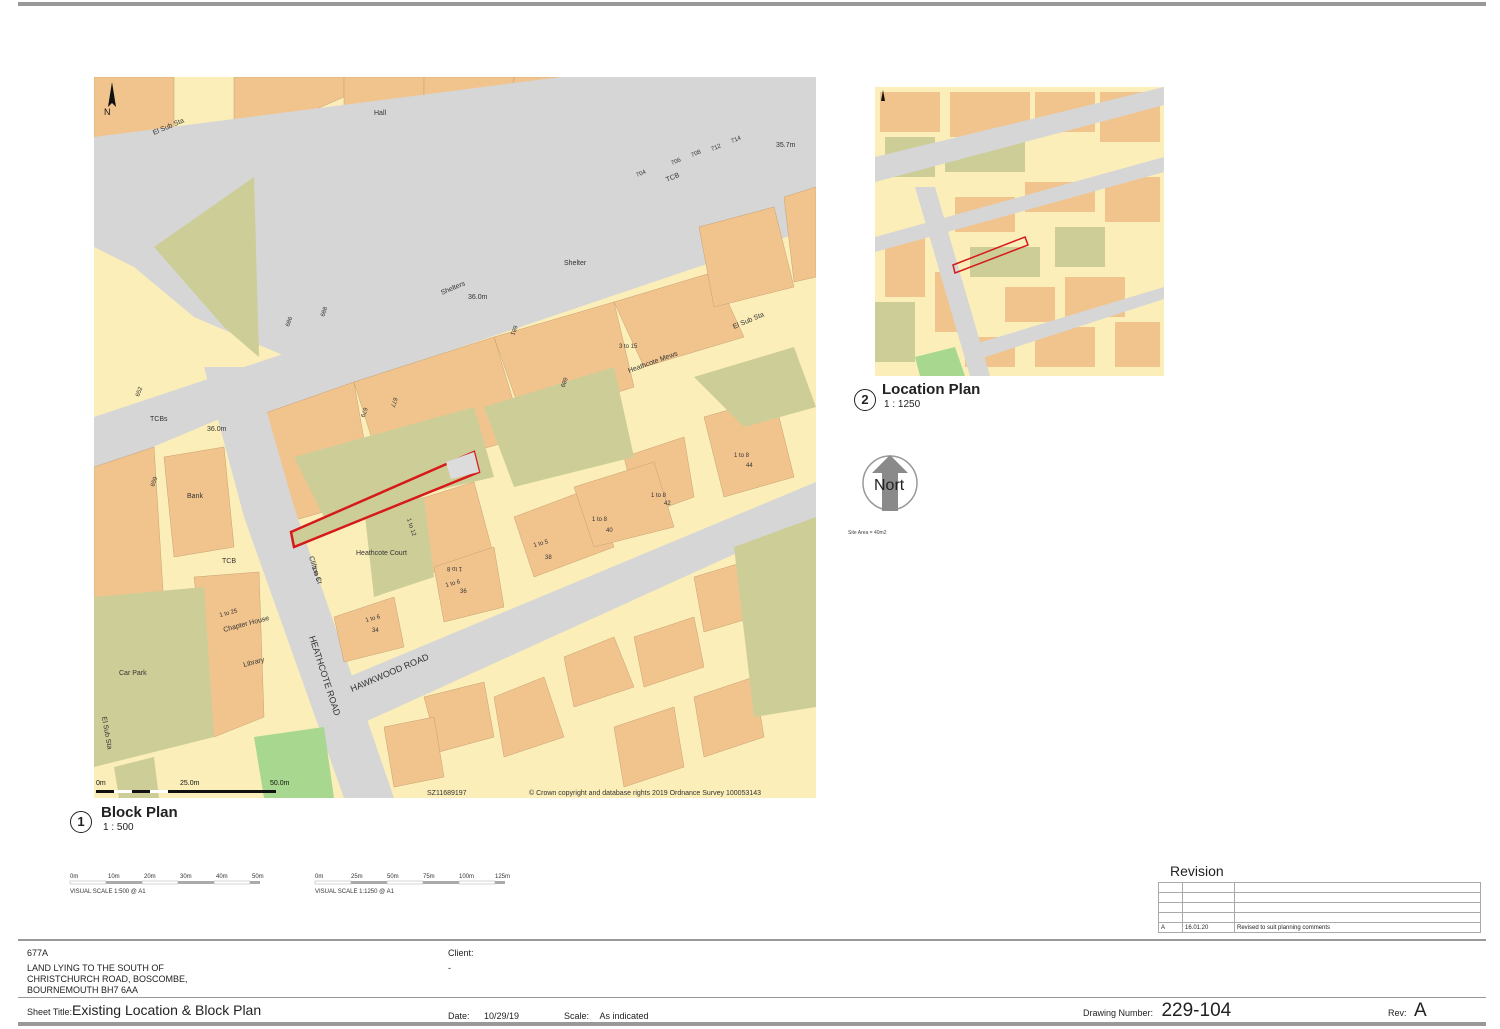  What do you see at coordinates (50, 1012) in the screenshot?
I see `sheet-title-label: Sheet Title:` at bounding box center [50, 1012].